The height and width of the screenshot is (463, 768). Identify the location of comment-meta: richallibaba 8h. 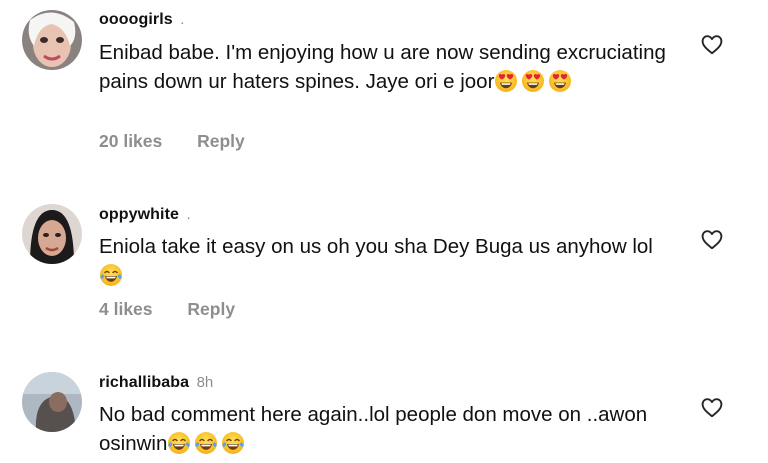
(156, 383).